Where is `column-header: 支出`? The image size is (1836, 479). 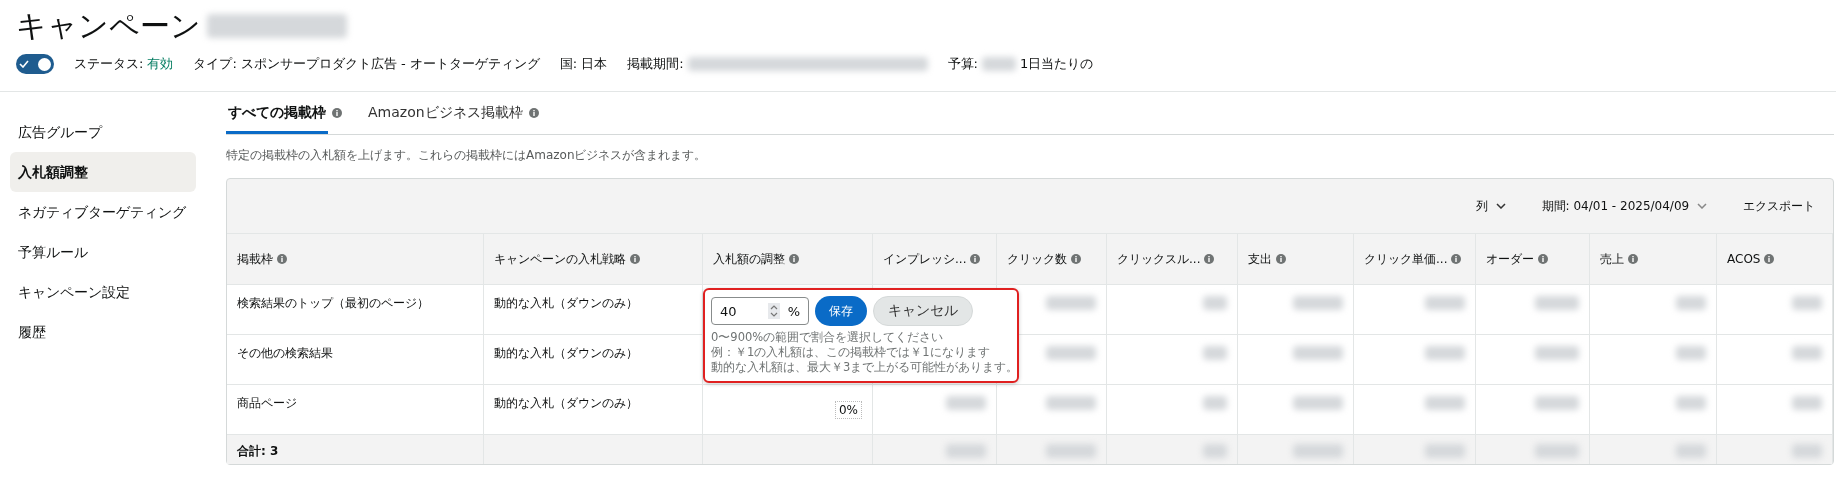
column-header: 支出 is located at coordinates (1260, 259).